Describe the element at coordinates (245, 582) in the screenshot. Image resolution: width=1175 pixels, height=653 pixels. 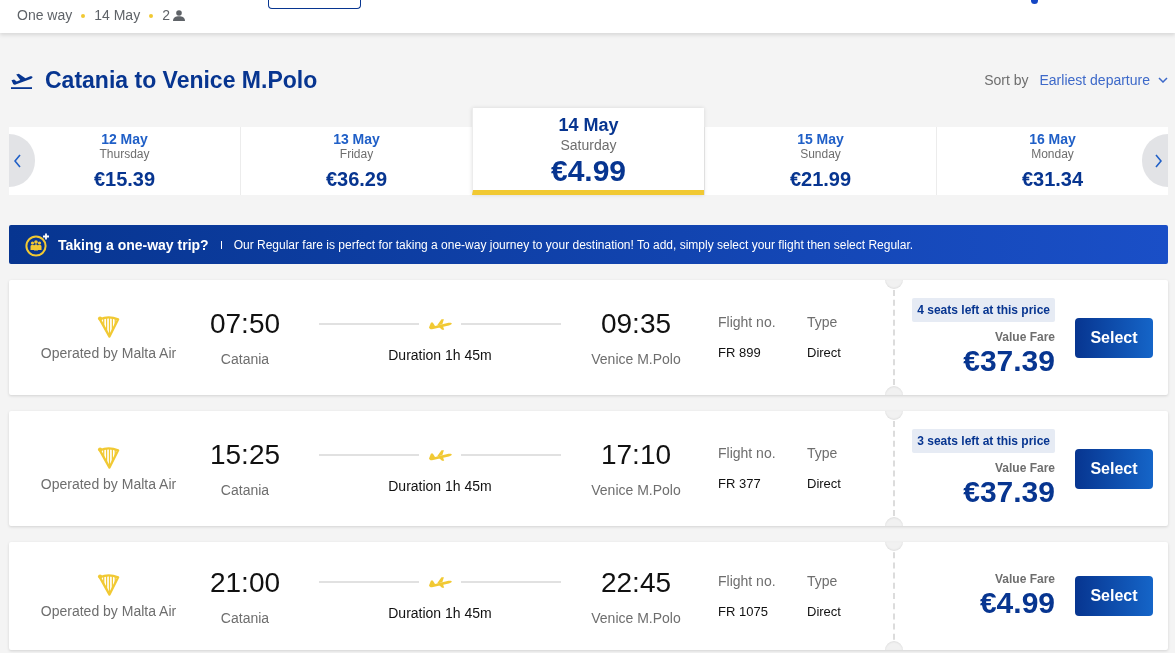
I see `departure-time: 21:00` at that location.